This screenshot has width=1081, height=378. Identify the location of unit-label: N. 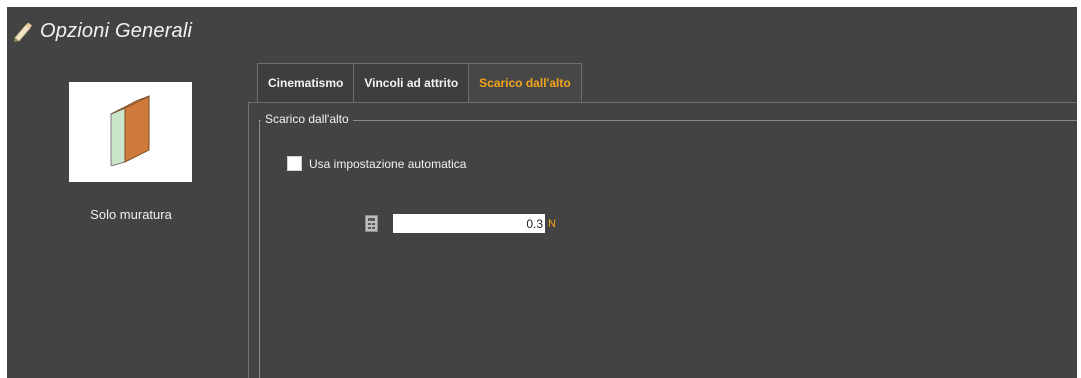
(552, 223).